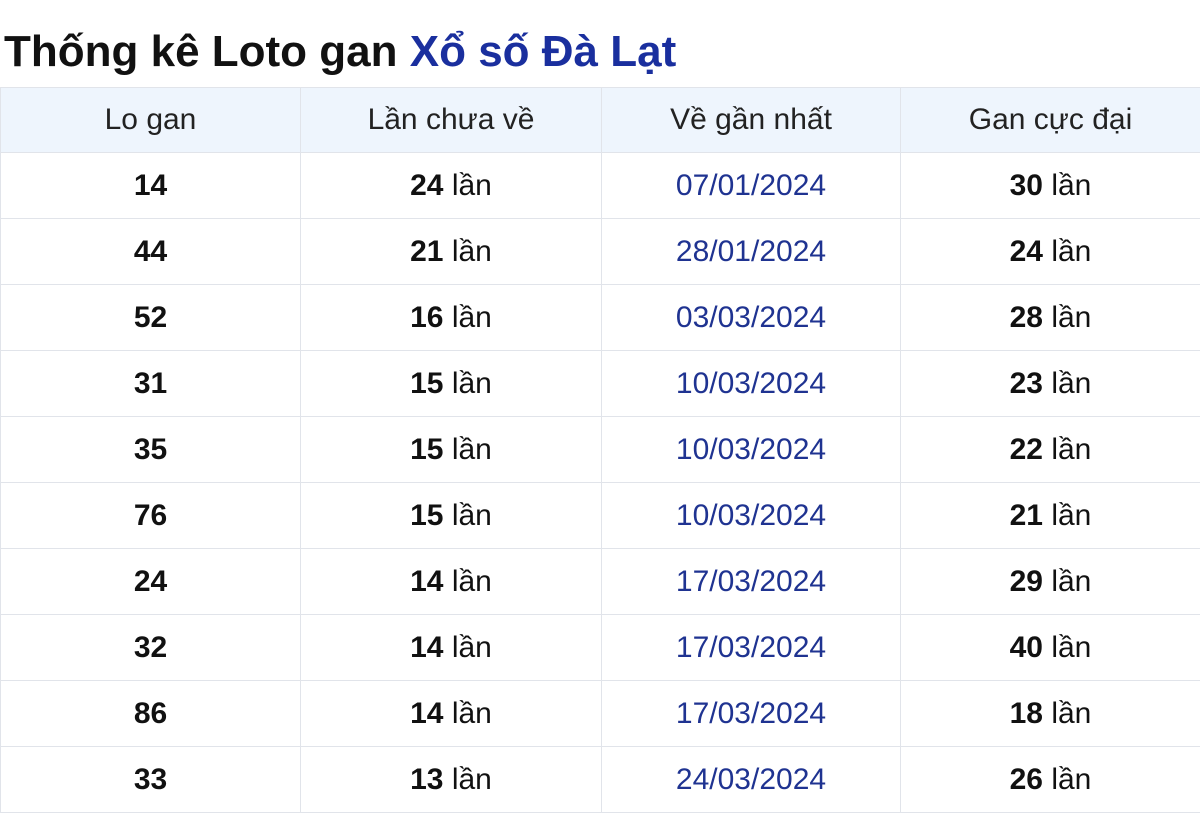 The image size is (1200, 813). What do you see at coordinates (1050, 713) in the screenshot?
I see `gan-cuc-dai-cell: 18 lần` at bounding box center [1050, 713].